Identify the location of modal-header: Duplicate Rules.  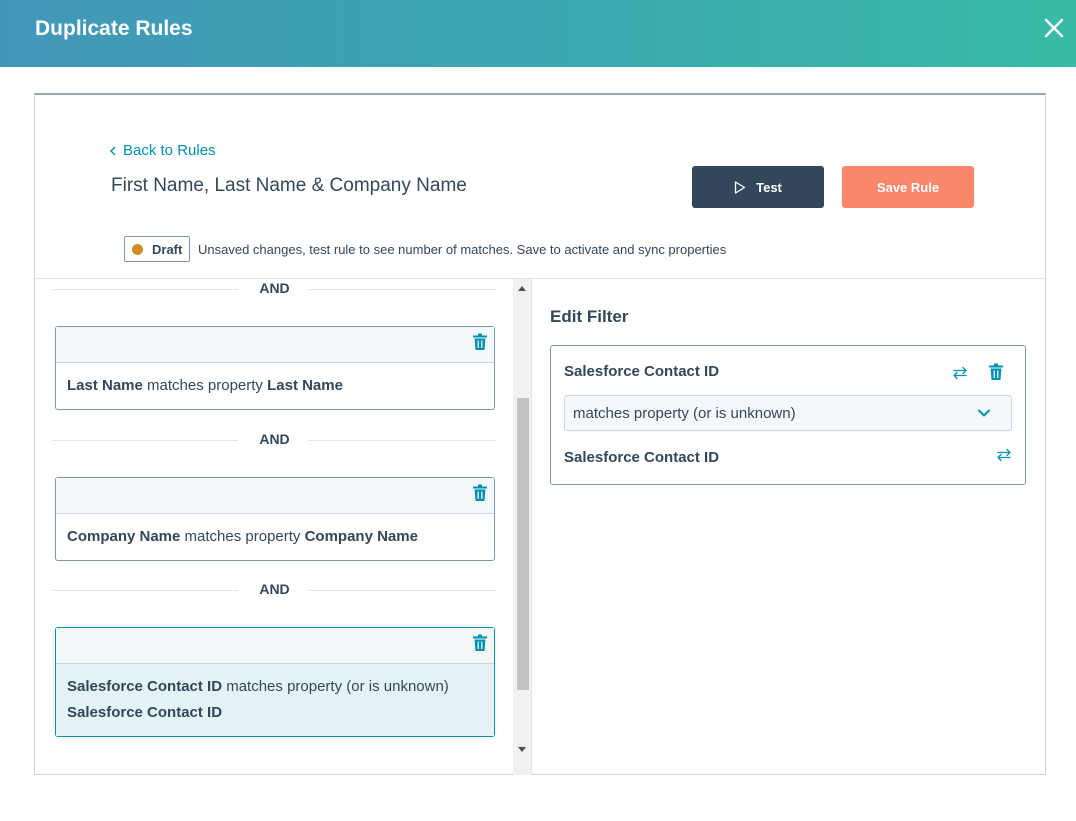
(538, 33).